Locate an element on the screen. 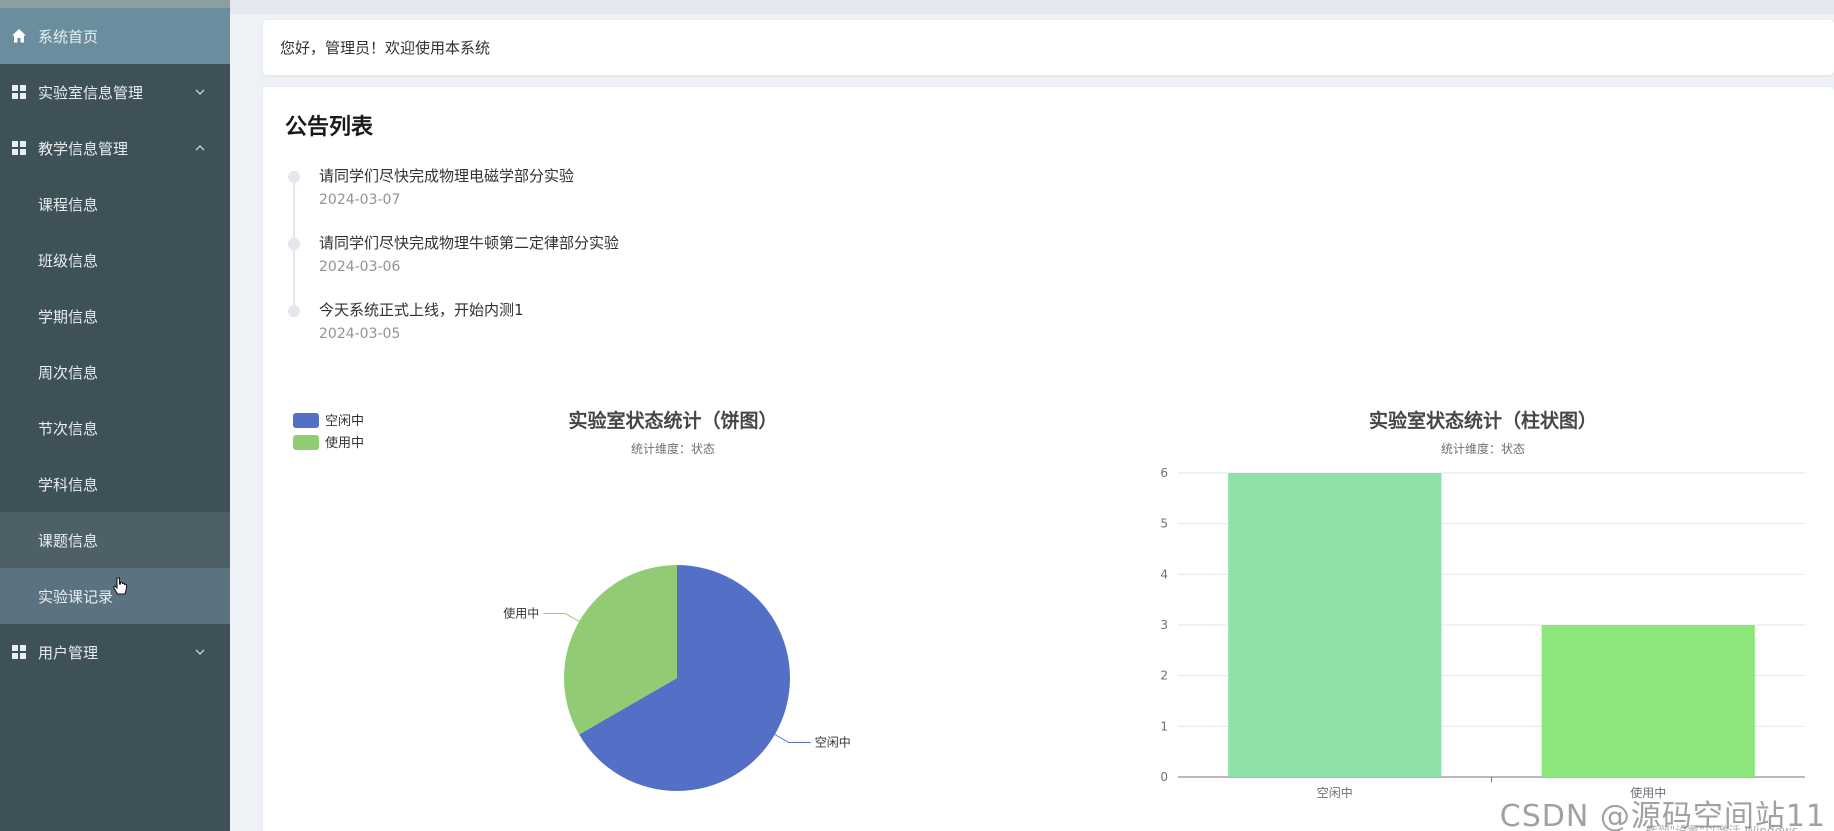 Image resolution: width=1834 pixels, height=831 pixels. bar-y-tick-label: 1 is located at coordinates (1164, 726).